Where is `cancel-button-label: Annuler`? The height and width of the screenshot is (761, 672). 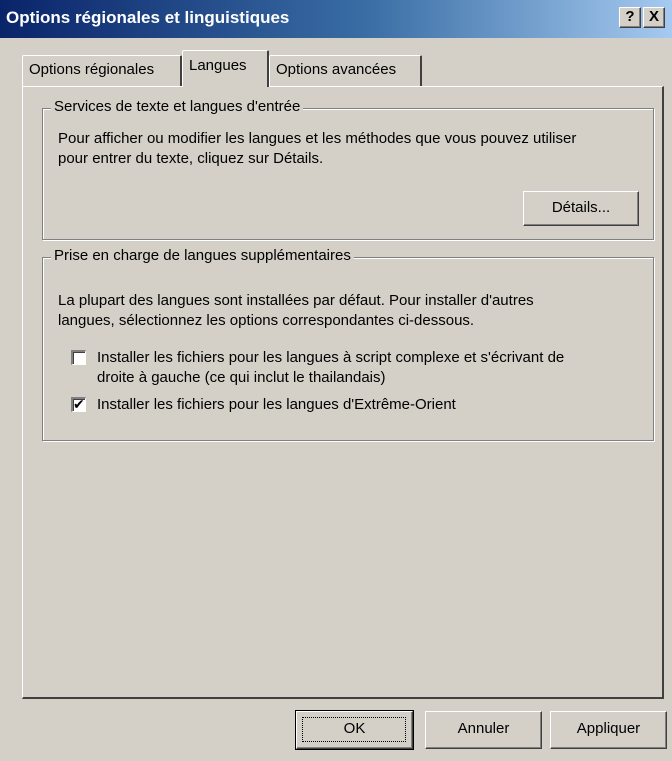 cancel-button-label: Annuler is located at coordinates (483, 728).